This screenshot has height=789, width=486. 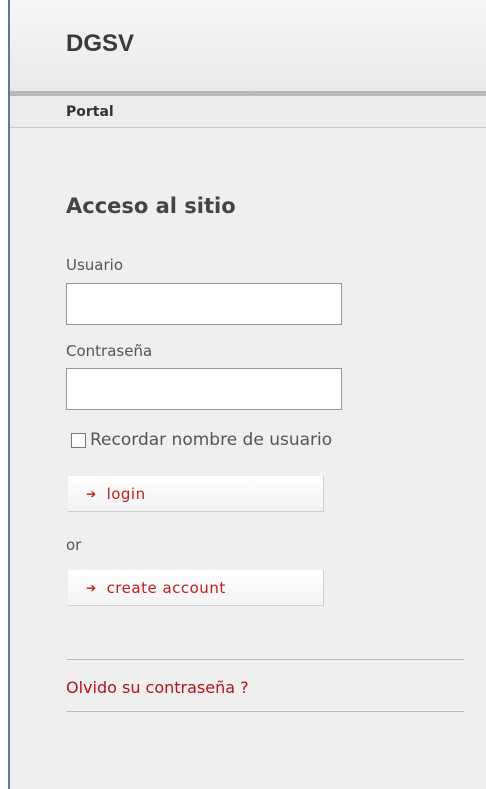 What do you see at coordinates (211, 440) in the screenshot?
I see `remember-label: Recordar nombre de usuario` at bounding box center [211, 440].